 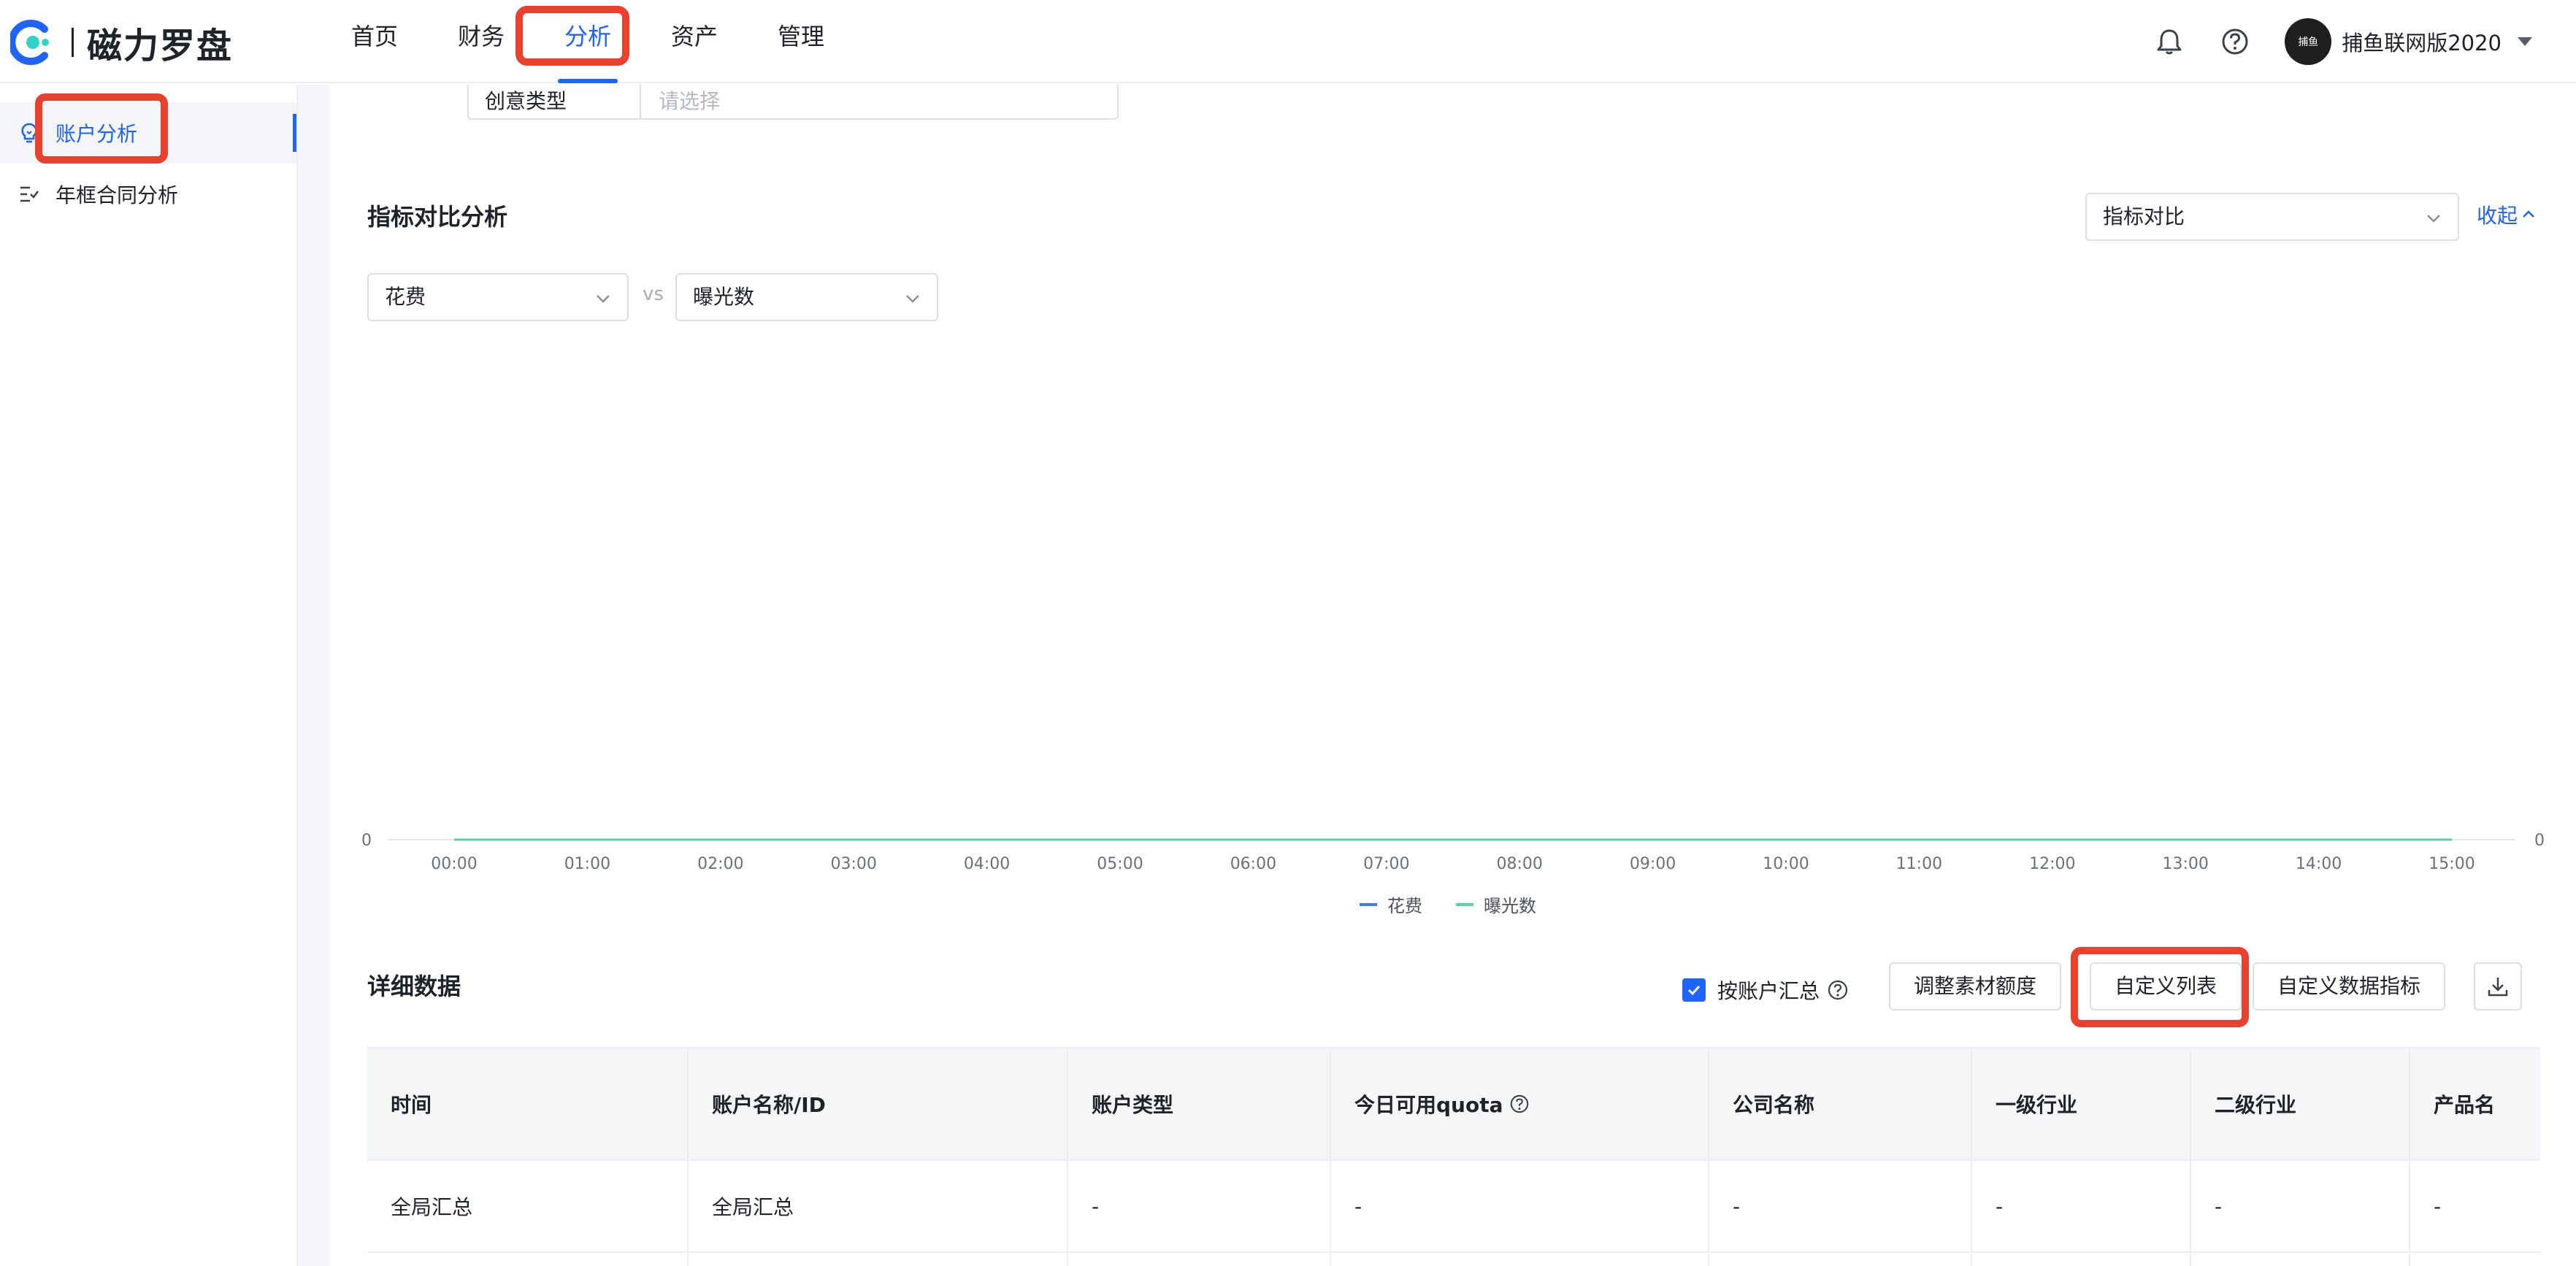 What do you see at coordinates (987, 864) in the screenshot?
I see `x-tick-label: 04:00` at bounding box center [987, 864].